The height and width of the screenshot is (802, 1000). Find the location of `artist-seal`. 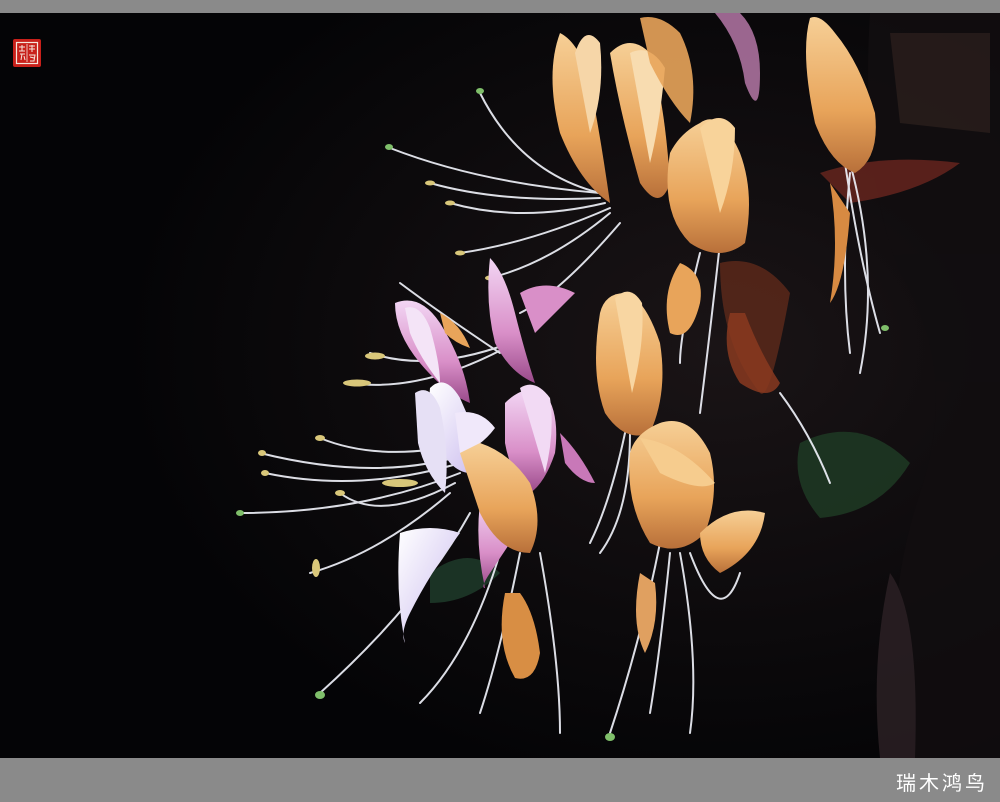

artist-seal is located at coordinates (27, 53).